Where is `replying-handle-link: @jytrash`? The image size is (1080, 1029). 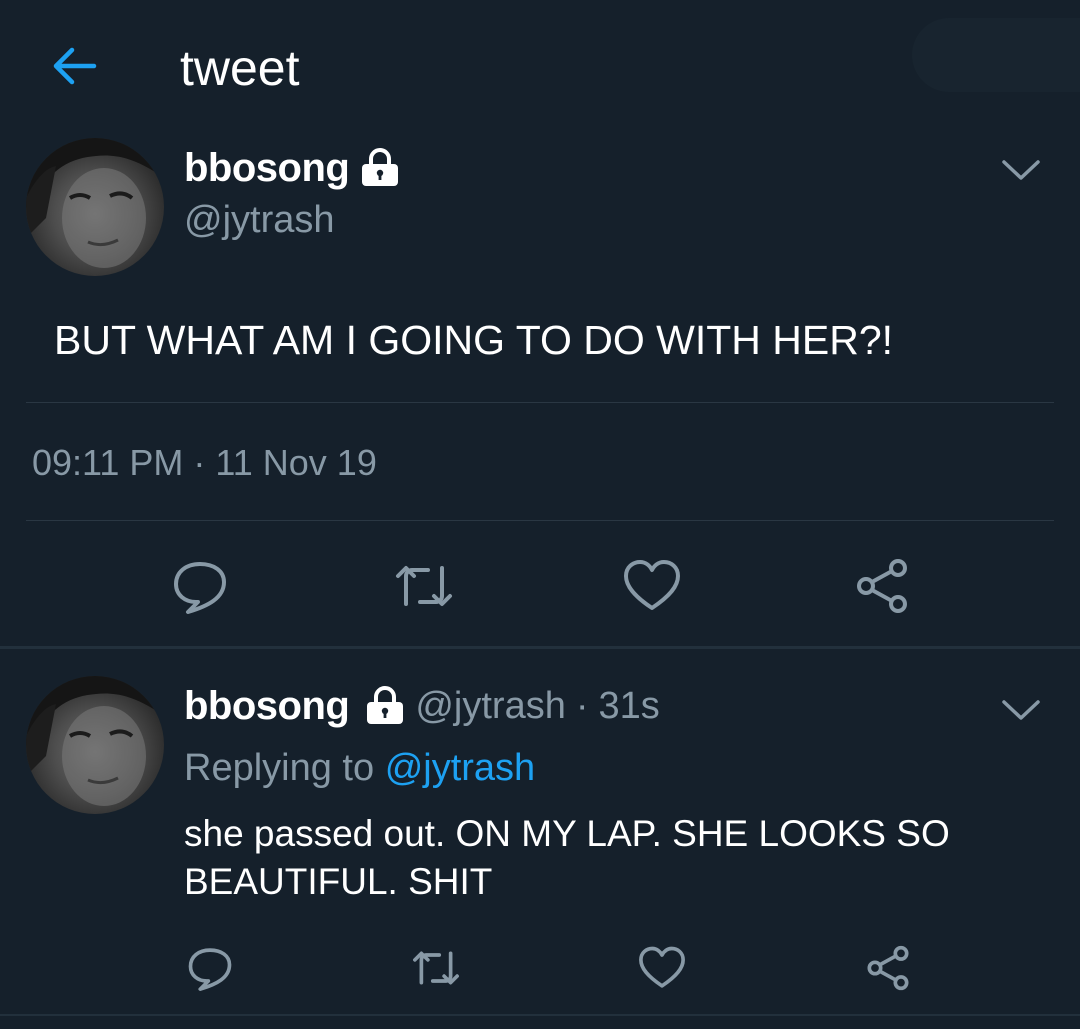 replying-handle-link: @jytrash is located at coordinates (460, 768).